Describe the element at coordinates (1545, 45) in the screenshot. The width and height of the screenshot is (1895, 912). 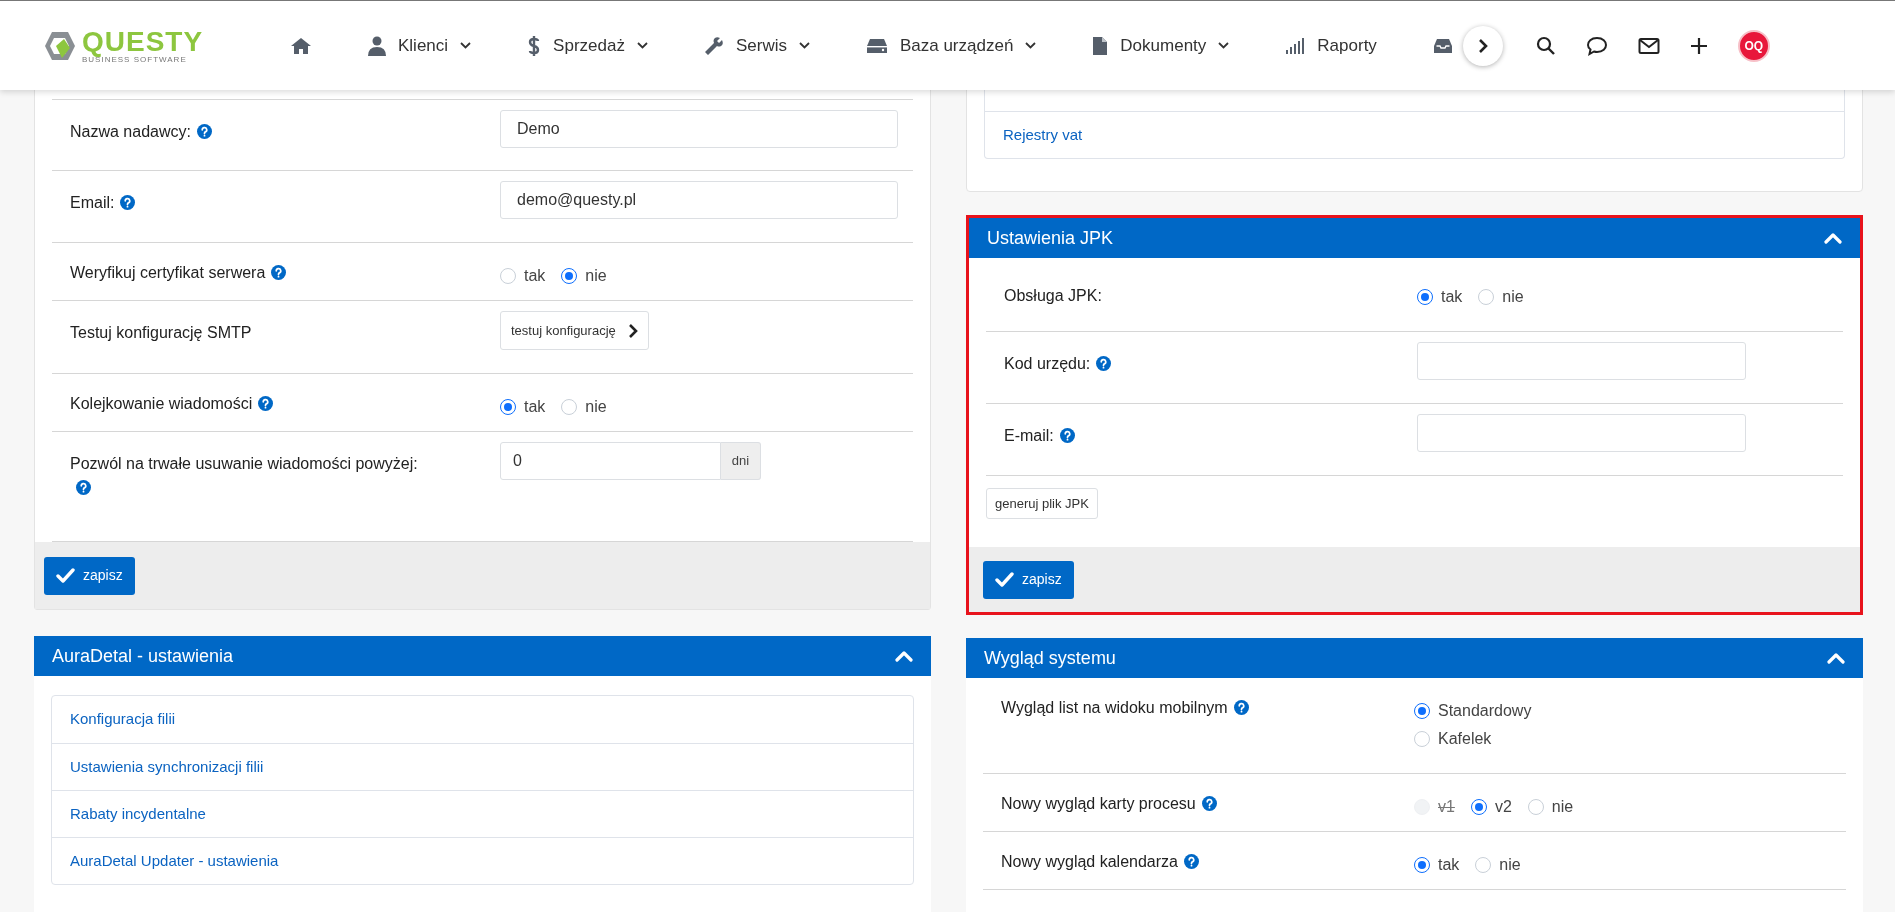
I see `search-icon` at that location.